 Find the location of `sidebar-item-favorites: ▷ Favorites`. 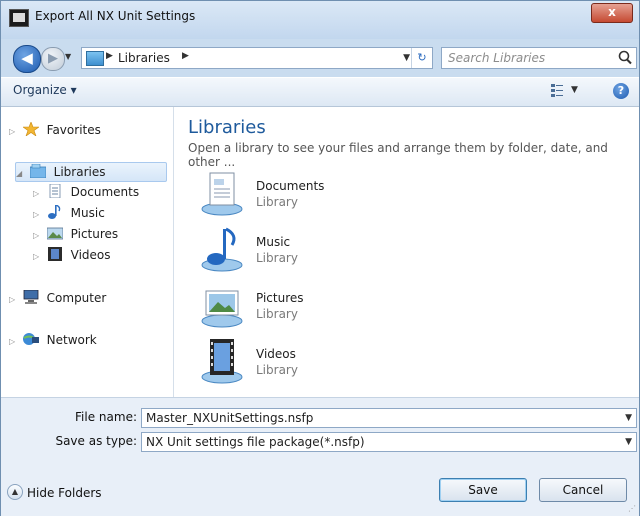

sidebar-item-favorites: ▷ Favorites is located at coordinates (55, 130).